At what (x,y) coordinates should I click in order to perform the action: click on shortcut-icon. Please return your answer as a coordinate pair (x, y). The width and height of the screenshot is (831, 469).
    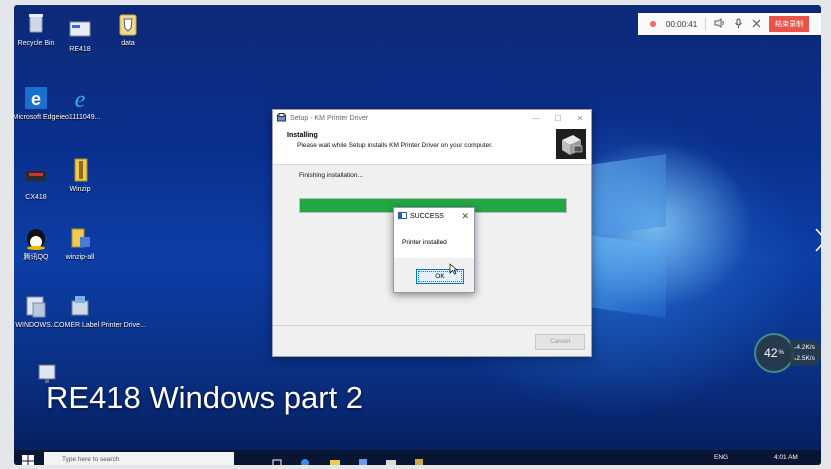
    Looking at the image, I should click on (80, 30).